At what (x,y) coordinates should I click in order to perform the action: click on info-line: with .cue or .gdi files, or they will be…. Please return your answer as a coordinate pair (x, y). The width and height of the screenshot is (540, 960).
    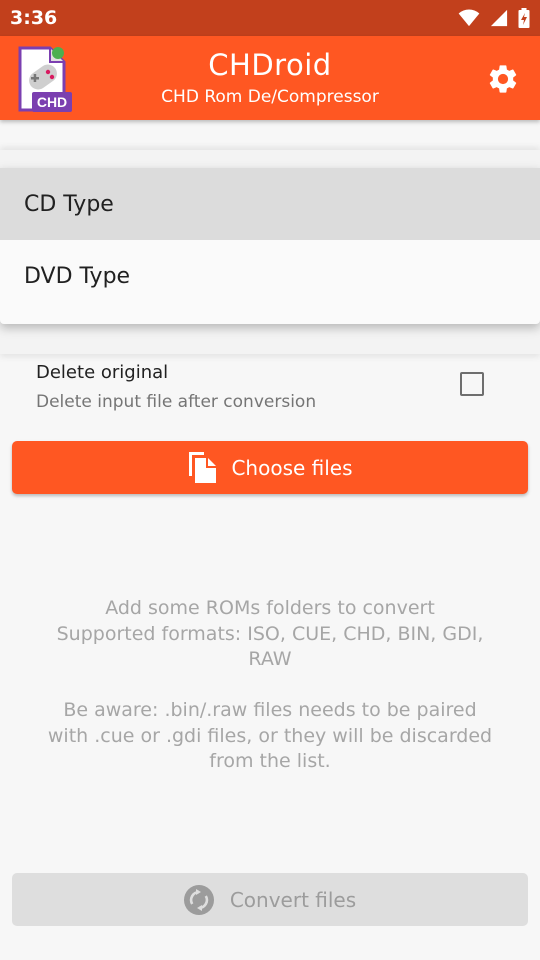
    Looking at the image, I should click on (270, 735).